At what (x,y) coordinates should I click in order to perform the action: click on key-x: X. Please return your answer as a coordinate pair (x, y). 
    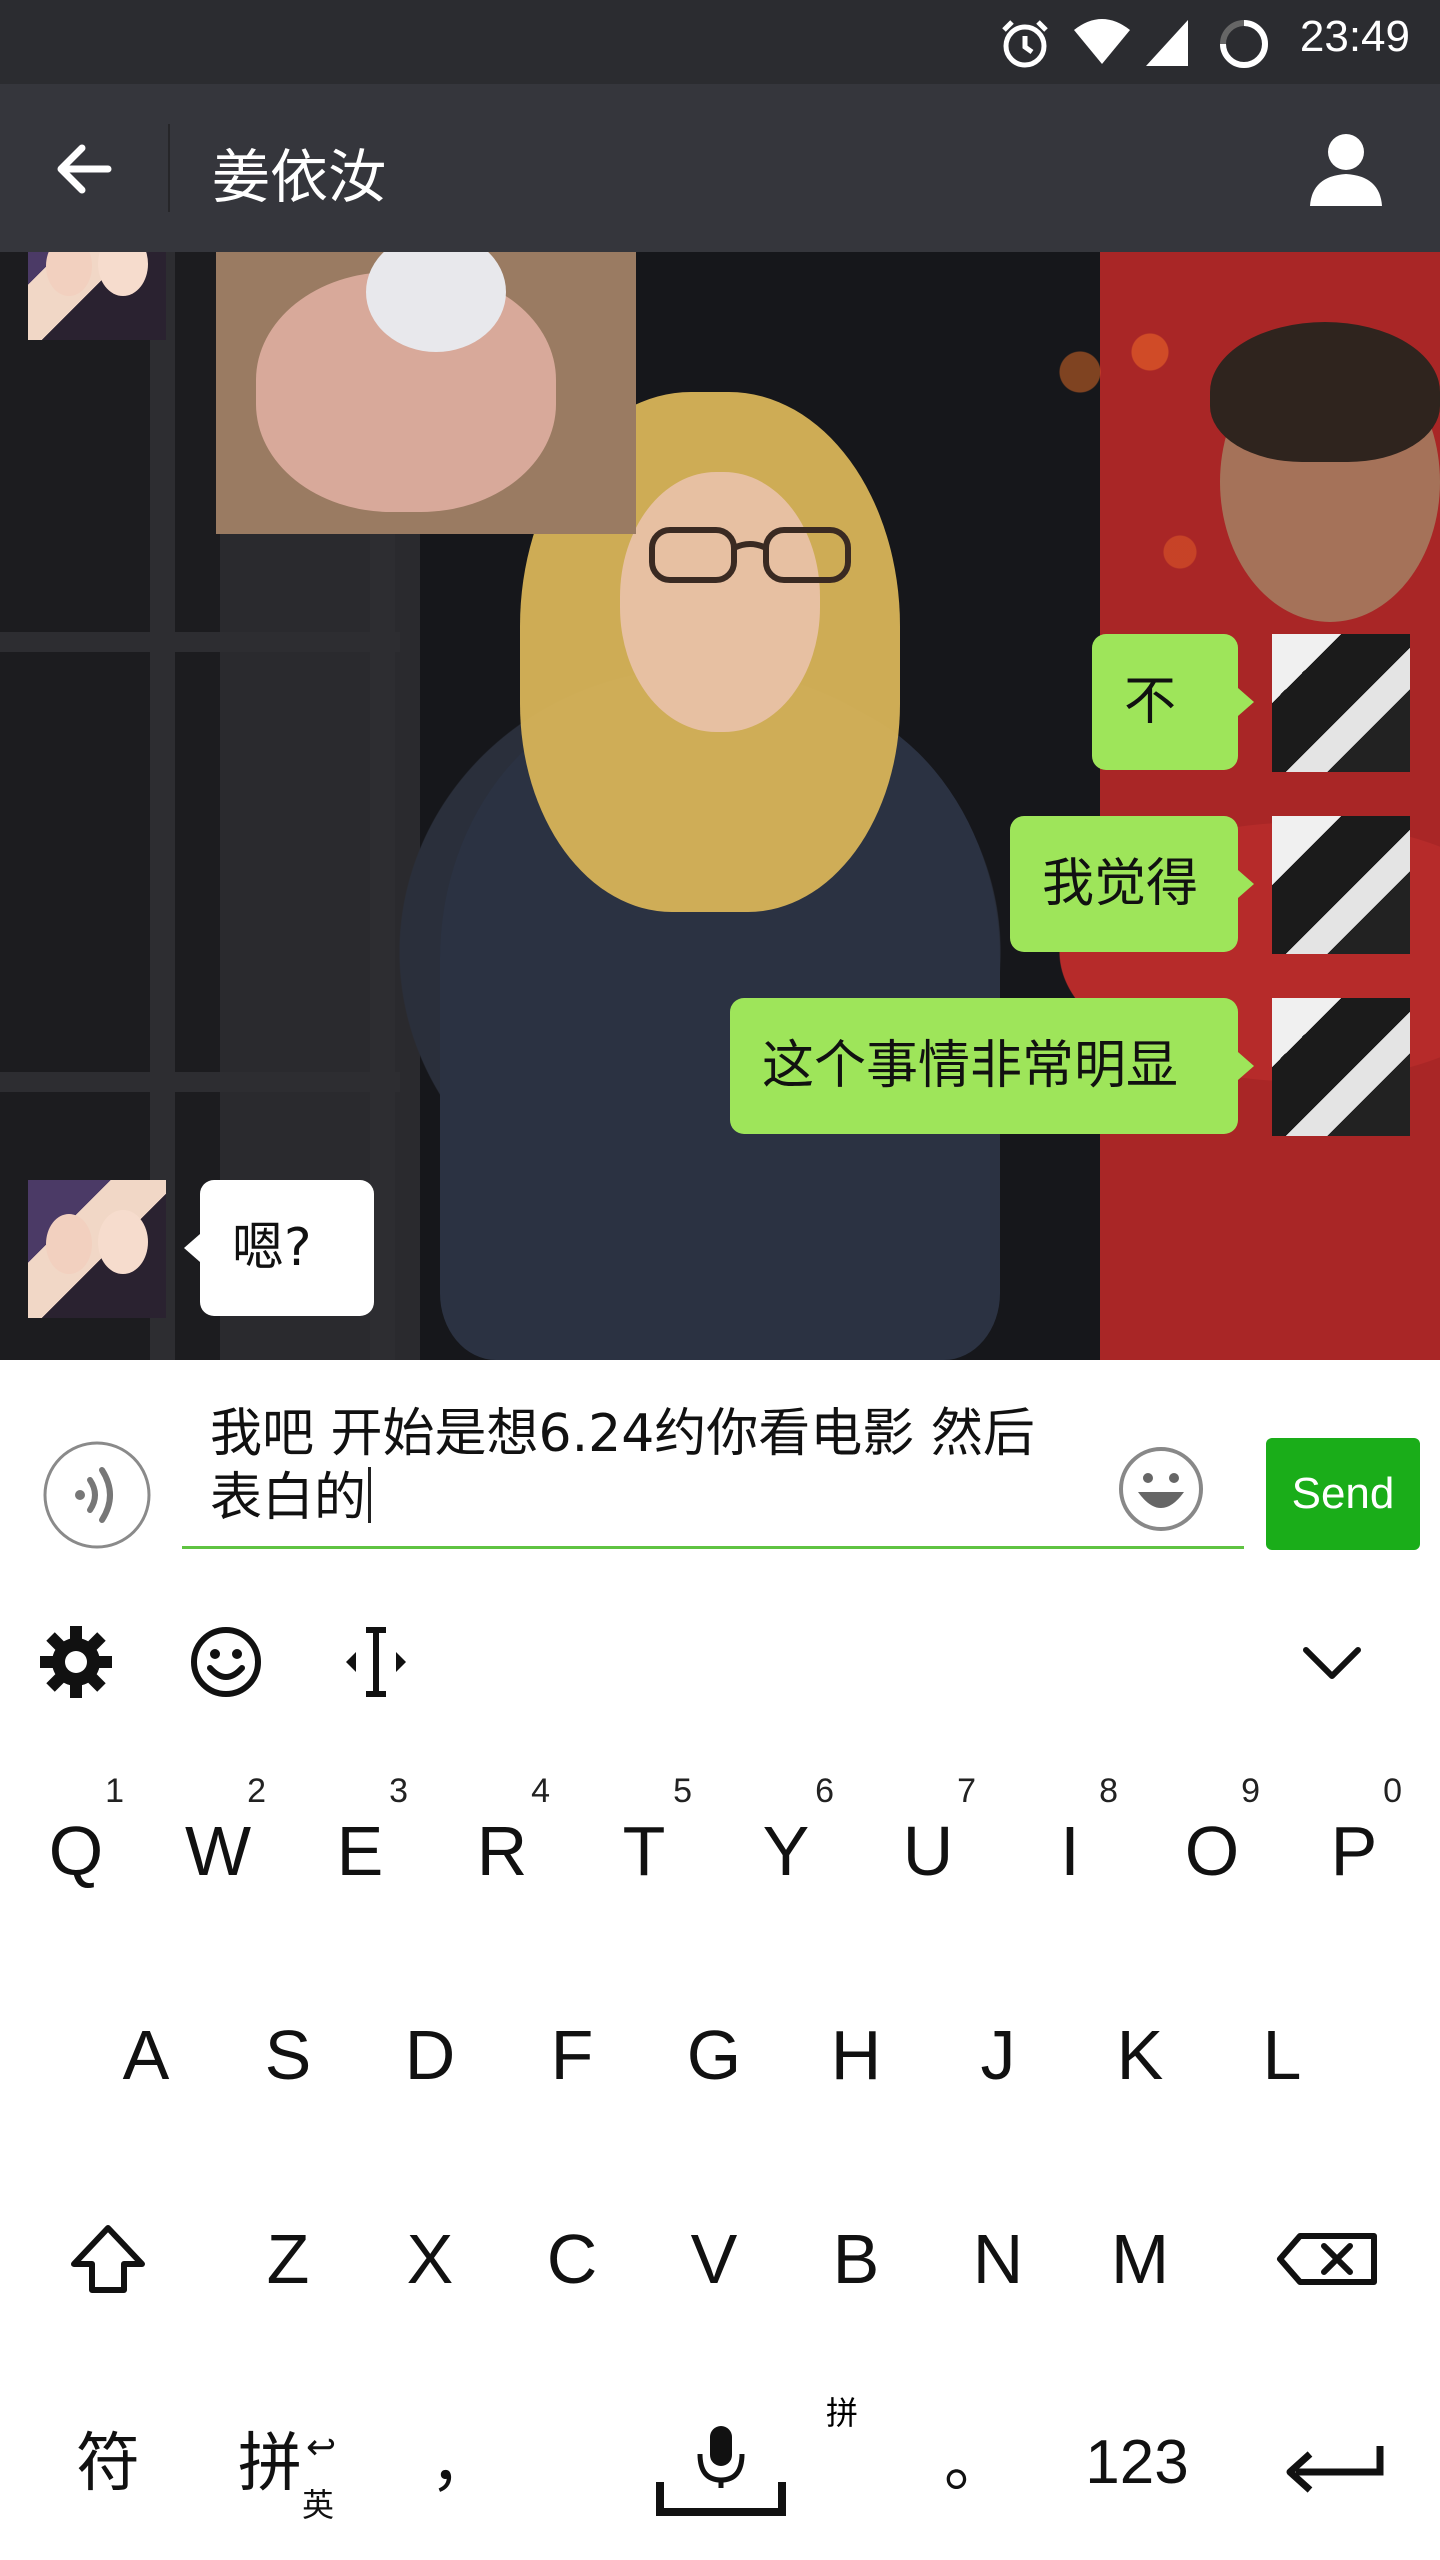
    Looking at the image, I should click on (430, 2259).